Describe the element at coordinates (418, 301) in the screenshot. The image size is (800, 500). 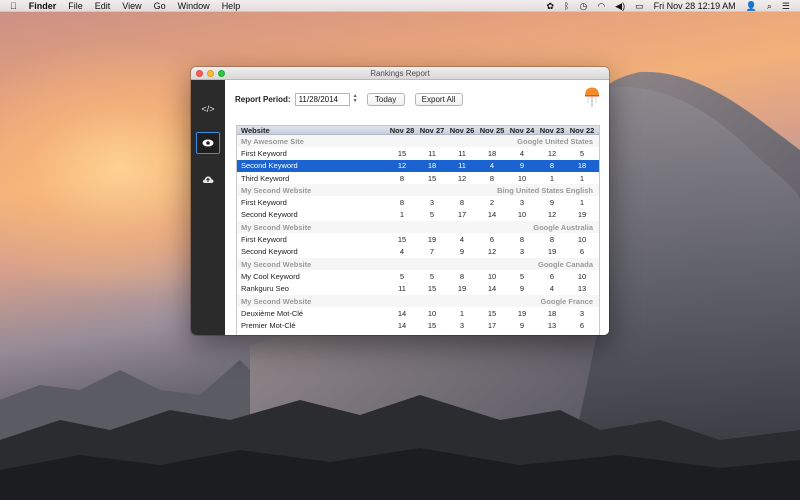
I see `table-group-row: My Second Website Google France` at that location.